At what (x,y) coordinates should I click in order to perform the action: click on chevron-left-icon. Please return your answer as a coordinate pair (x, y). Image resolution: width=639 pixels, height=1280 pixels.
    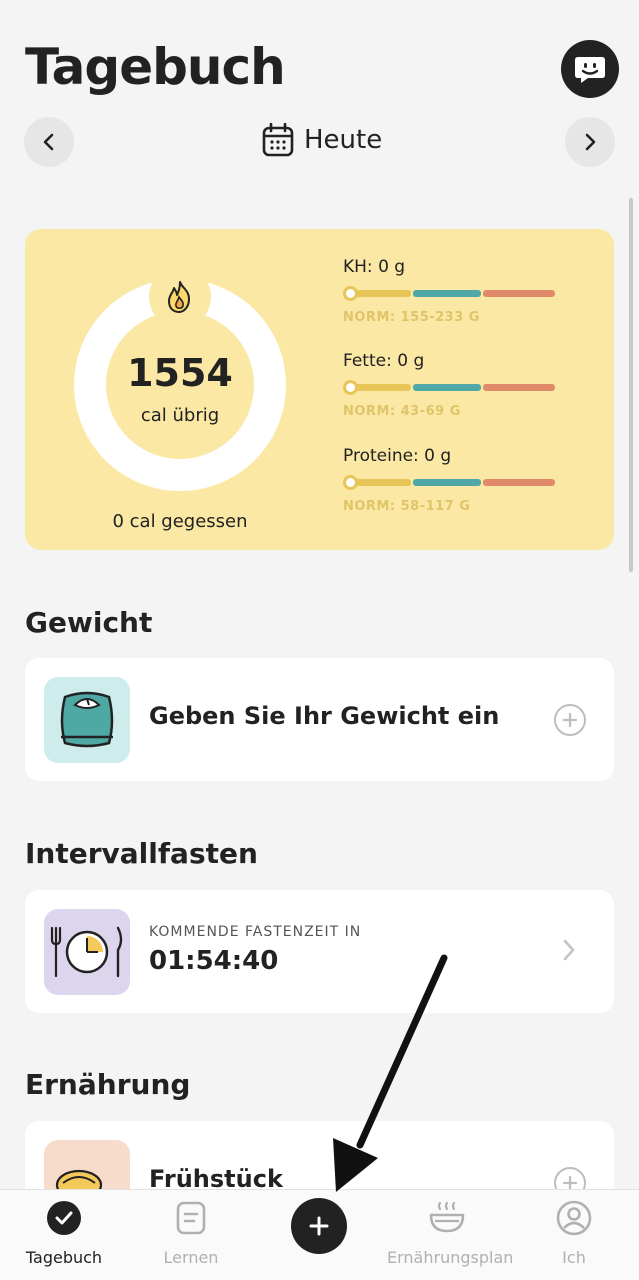
    Looking at the image, I should click on (48, 142).